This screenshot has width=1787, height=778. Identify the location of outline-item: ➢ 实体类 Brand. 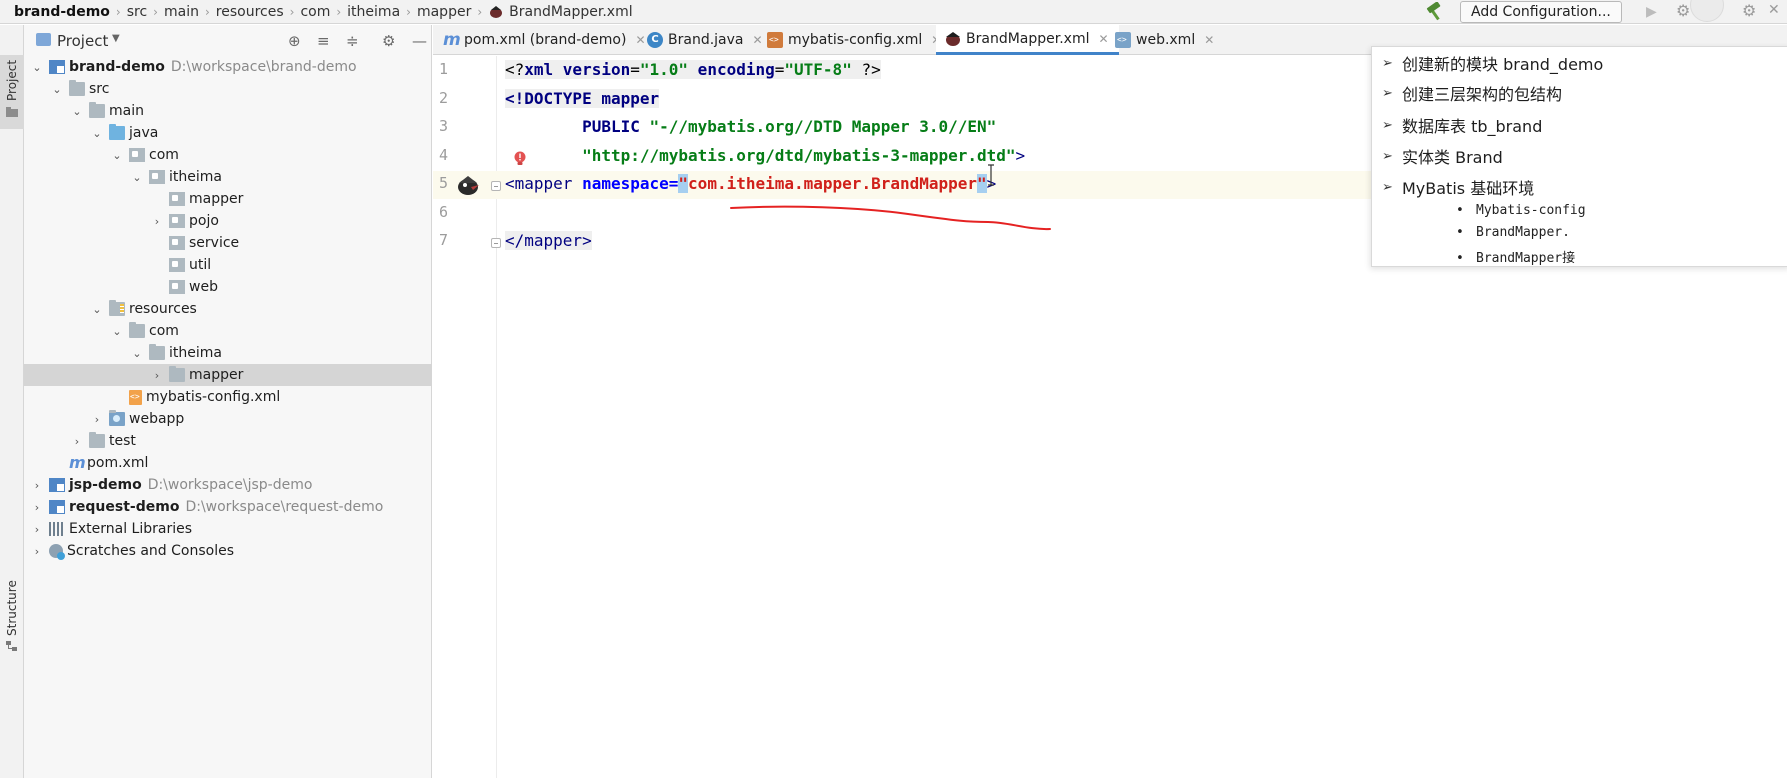
(1442, 156).